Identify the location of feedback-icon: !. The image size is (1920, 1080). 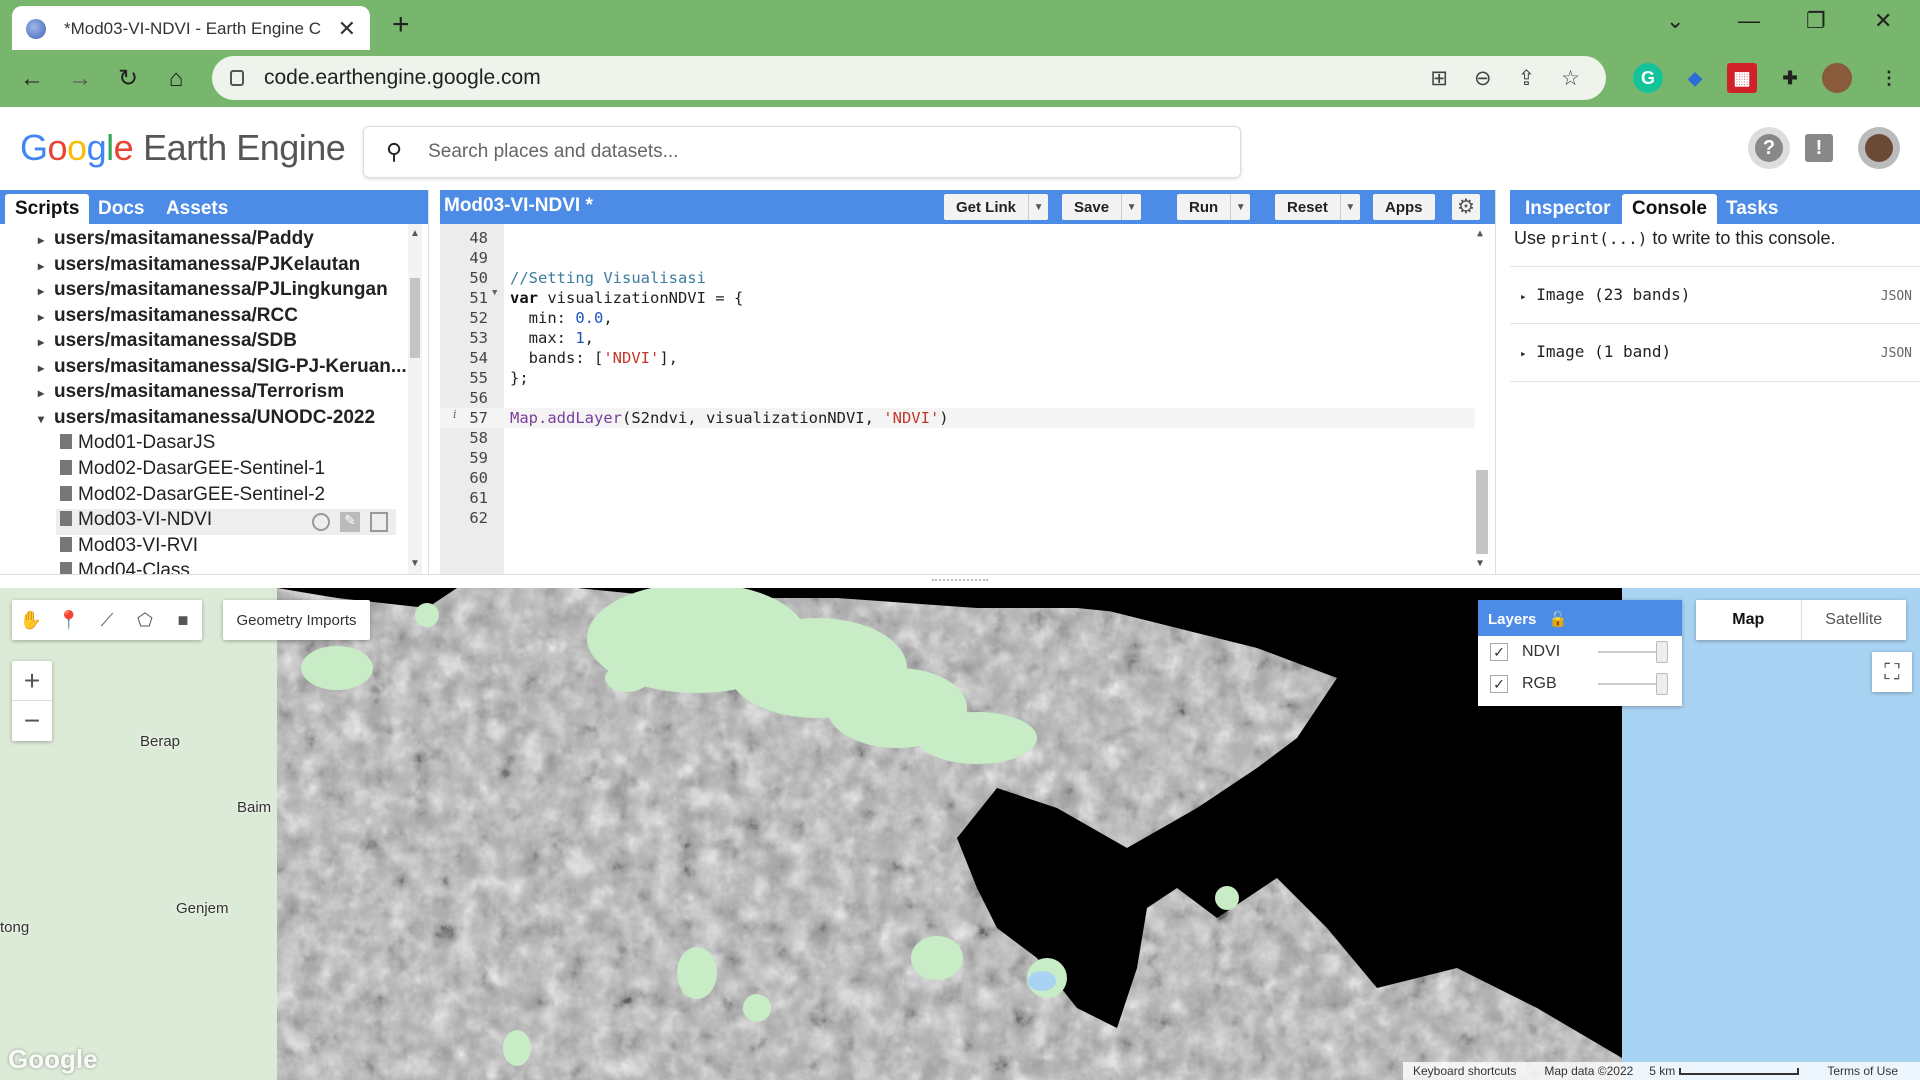
(1819, 148).